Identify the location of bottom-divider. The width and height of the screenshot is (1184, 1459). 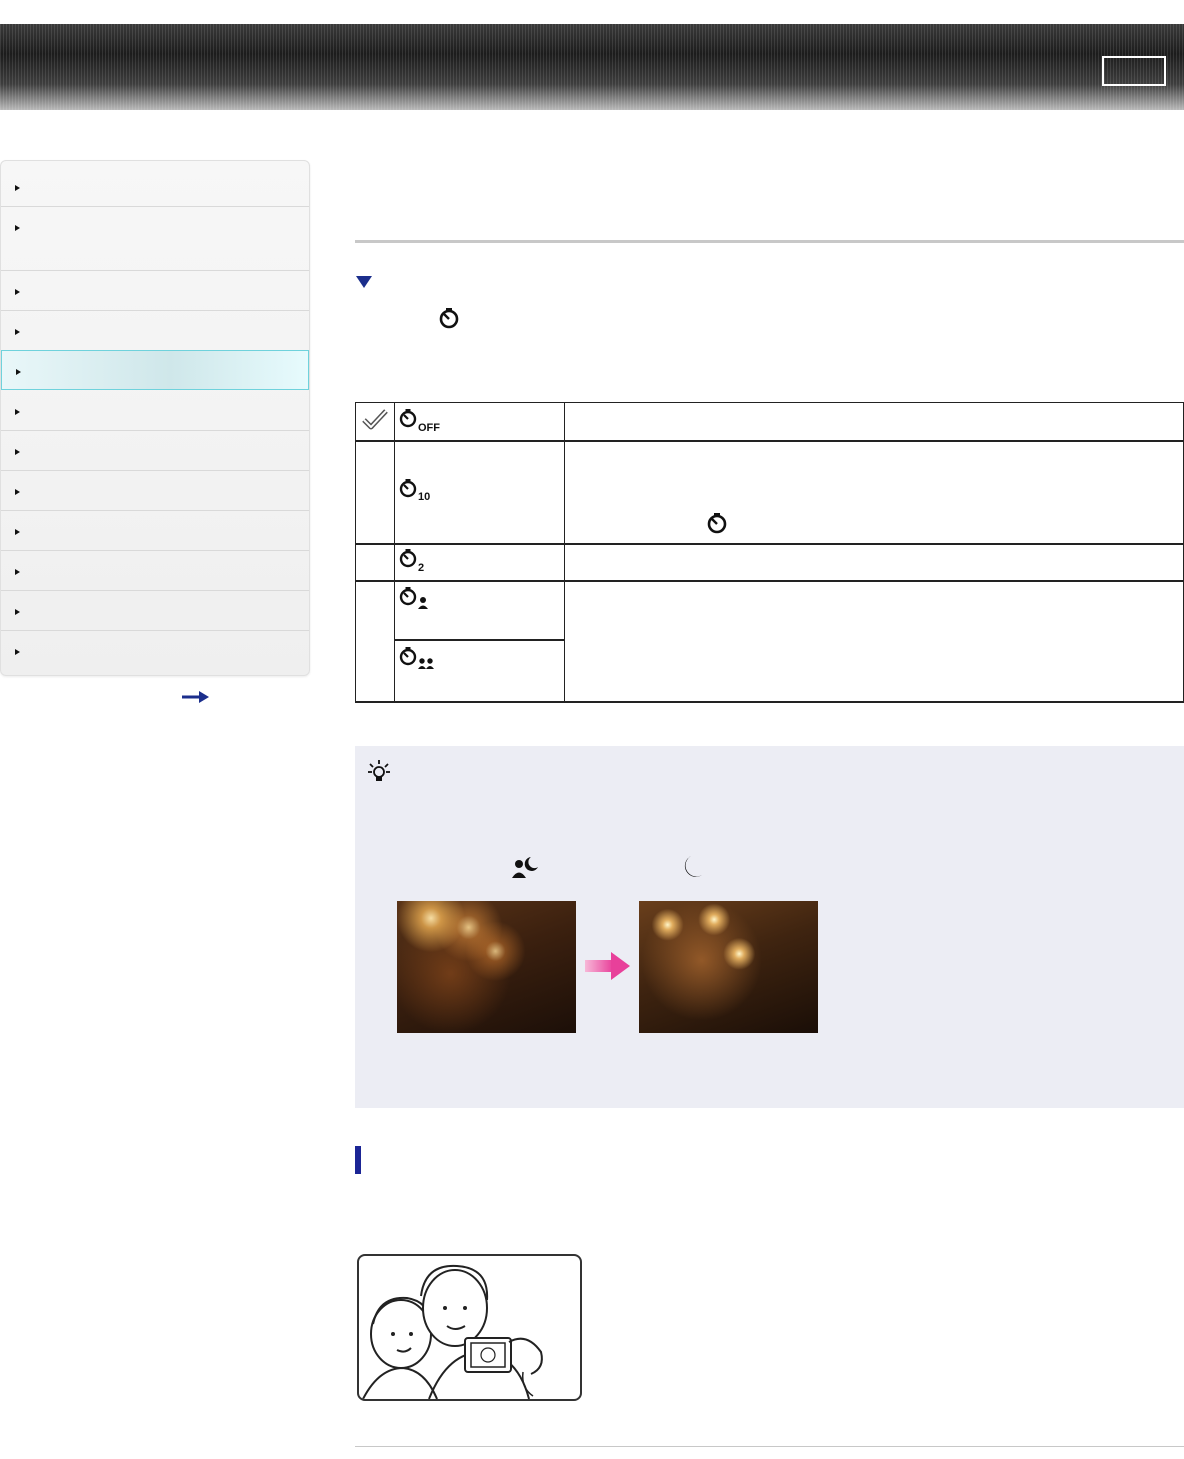
(769, 1446).